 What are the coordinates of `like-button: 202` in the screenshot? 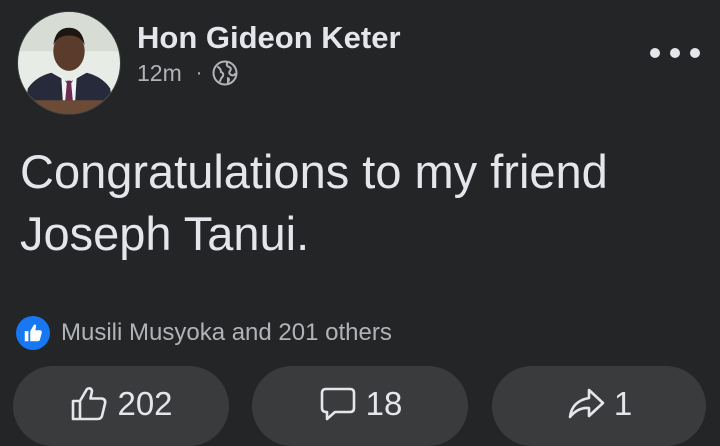 It's located at (121, 406).